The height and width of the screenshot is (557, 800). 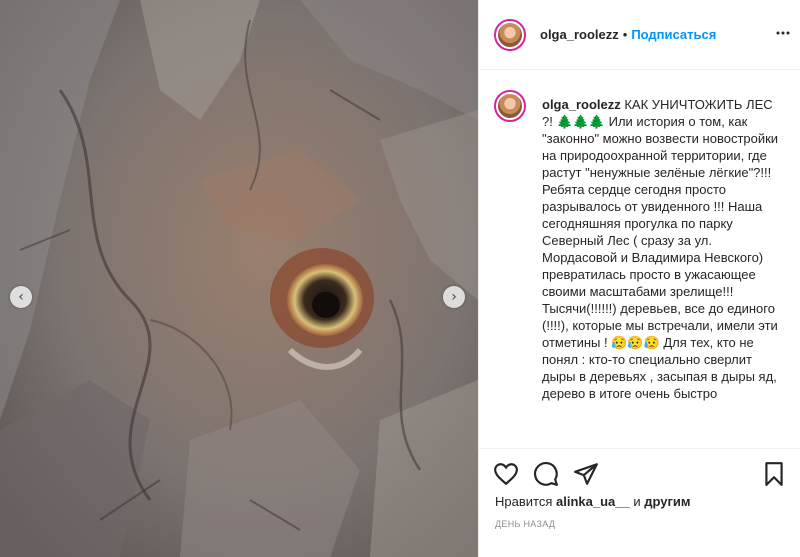 I want to click on carousel-prev-button: ‹, so click(x=21, y=297).